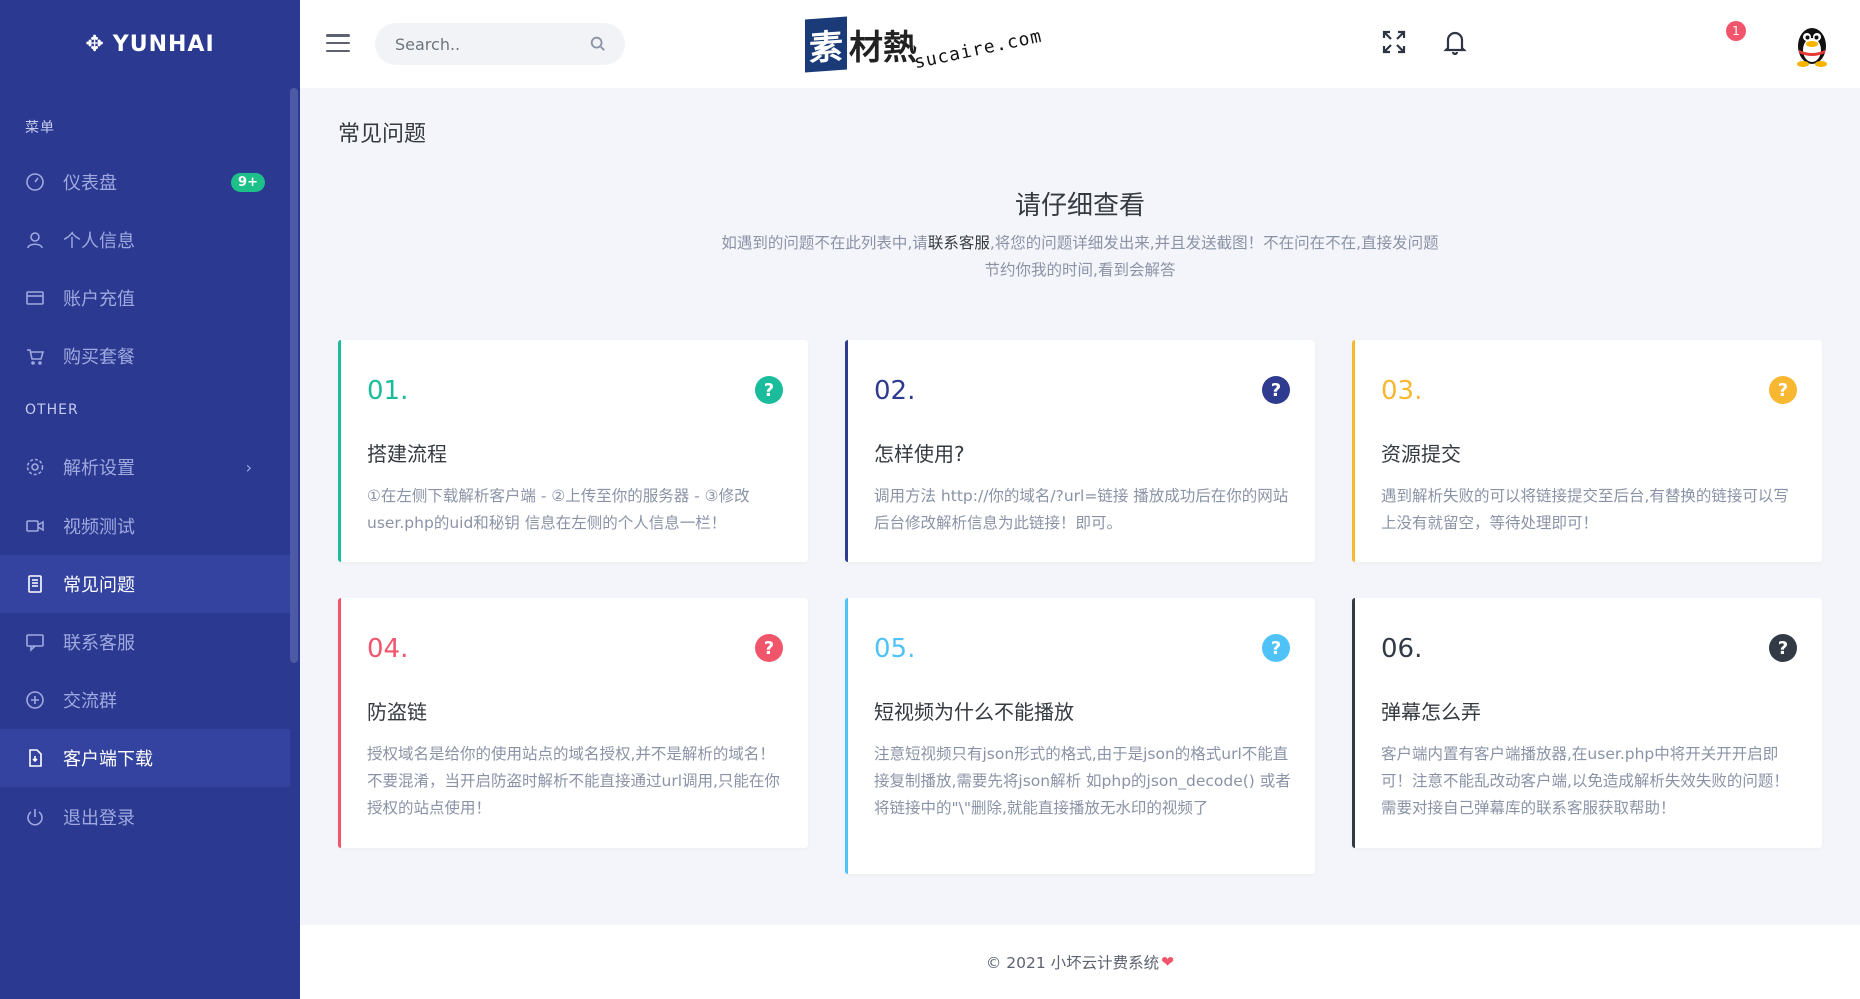 This screenshot has width=1860, height=999. What do you see at coordinates (90, 701) in the screenshot?
I see `sidebar-item-label: 交流群` at bounding box center [90, 701].